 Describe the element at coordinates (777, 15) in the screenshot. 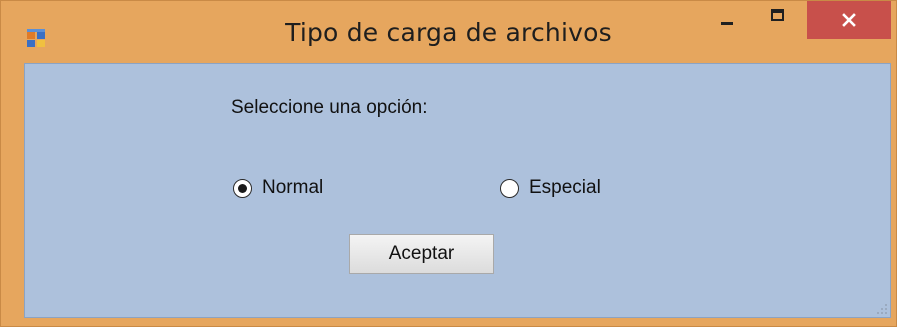

I see `maximize-icon` at that location.